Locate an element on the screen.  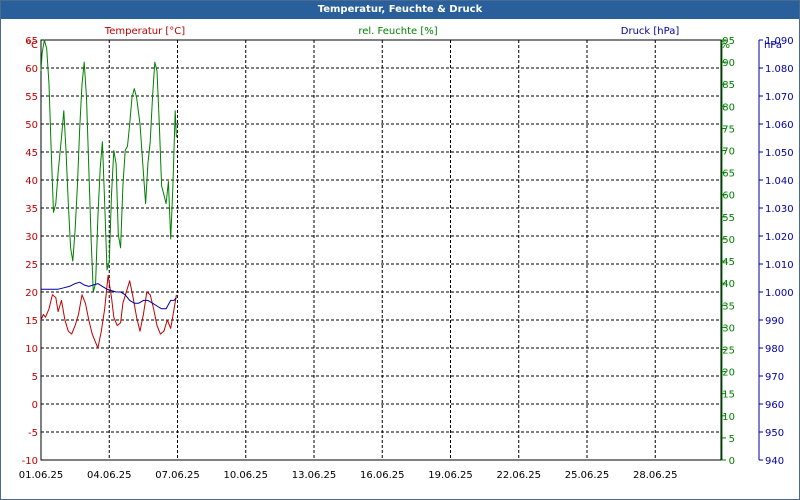
series is located at coordinates (108, 194).